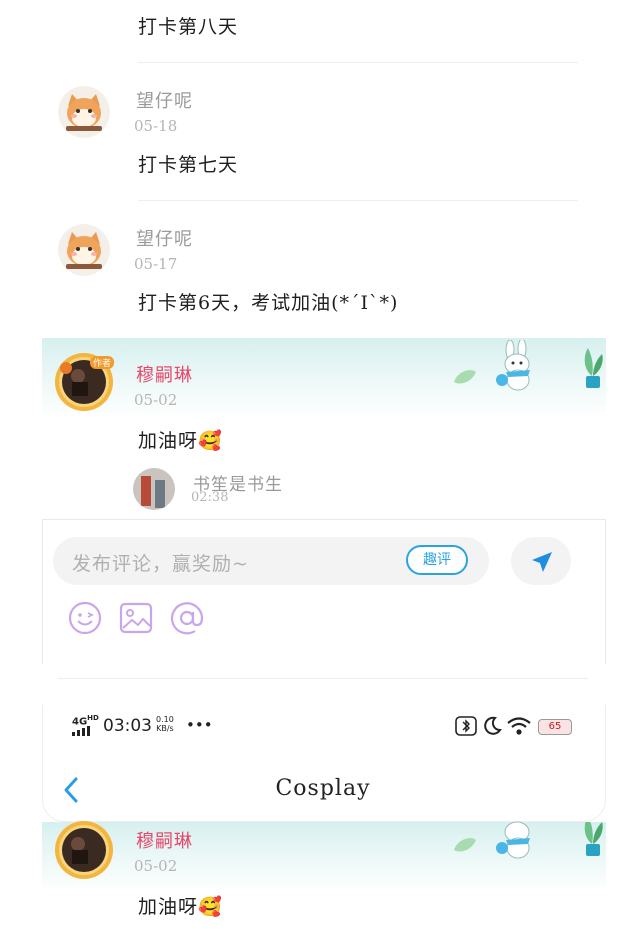 Image resolution: width=640 pixels, height=929 pixels. What do you see at coordinates (165, 719) in the screenshot?
I see `network-speed-value: 0.10` at bounding box center [165, 719].